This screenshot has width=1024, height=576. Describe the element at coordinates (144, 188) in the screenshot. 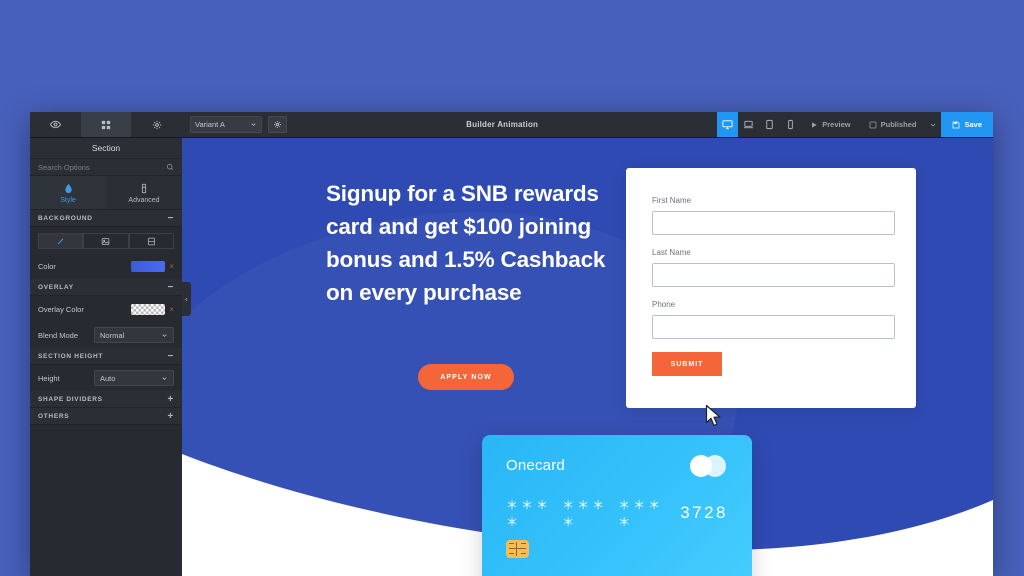

I see `sliders-icon` at that location.